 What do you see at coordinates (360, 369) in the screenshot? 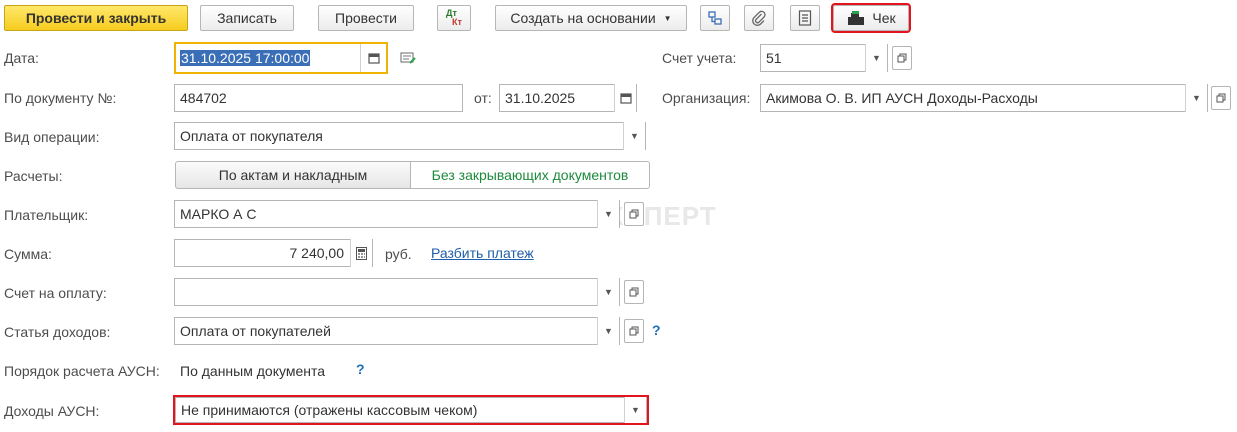
I see `ausn-calc-help-icon: ?` at bounding box center [360, 369].